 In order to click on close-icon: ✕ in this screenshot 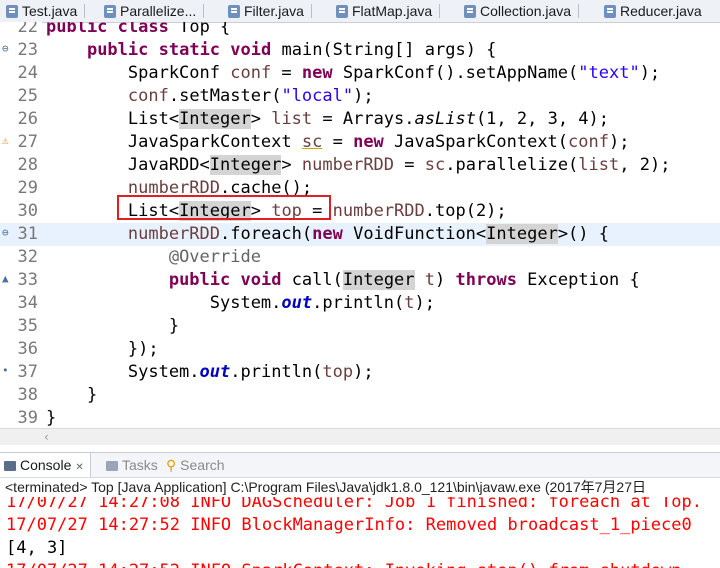, I will do `click(79, 467)`.